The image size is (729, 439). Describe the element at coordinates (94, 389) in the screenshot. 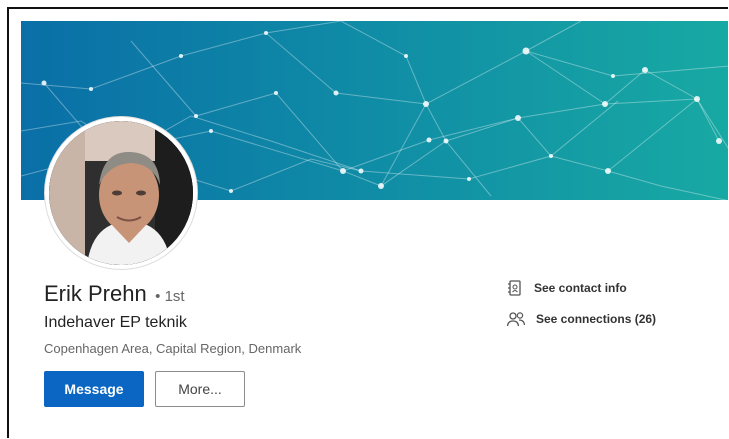

I see `message-button: Message` at that location.